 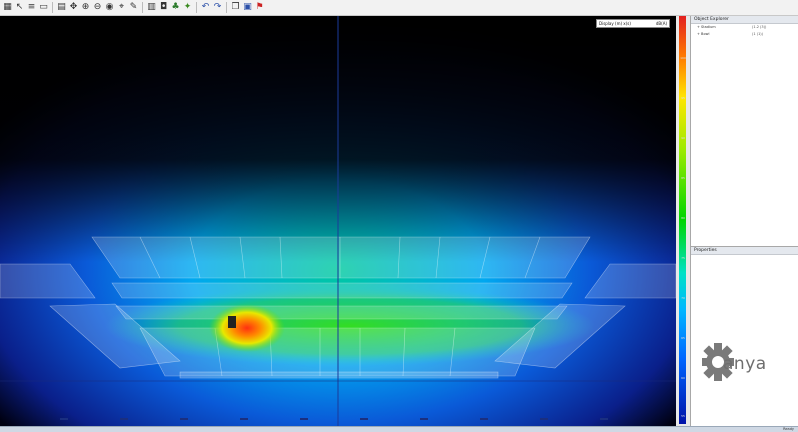 What do you see at coordinates (31, 7) in the screenshot?
I see `layers-icon: ≡` at bounding box center [31, 7].